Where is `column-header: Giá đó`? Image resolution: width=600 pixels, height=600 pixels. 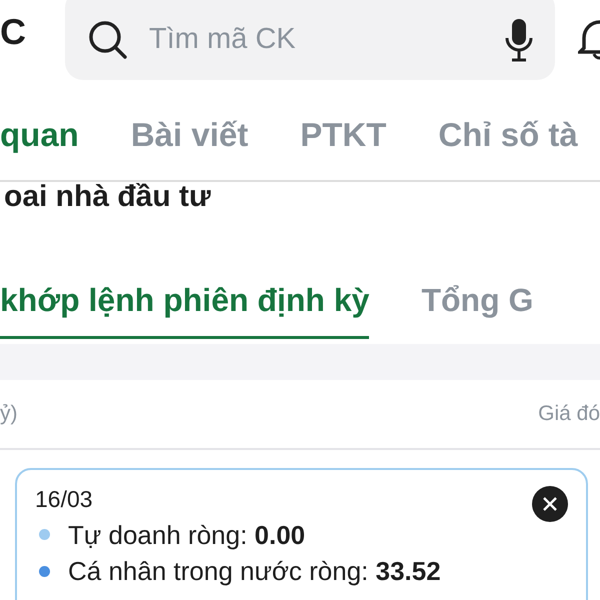 column-header: Giá đó is located at coordinates (569, 414).